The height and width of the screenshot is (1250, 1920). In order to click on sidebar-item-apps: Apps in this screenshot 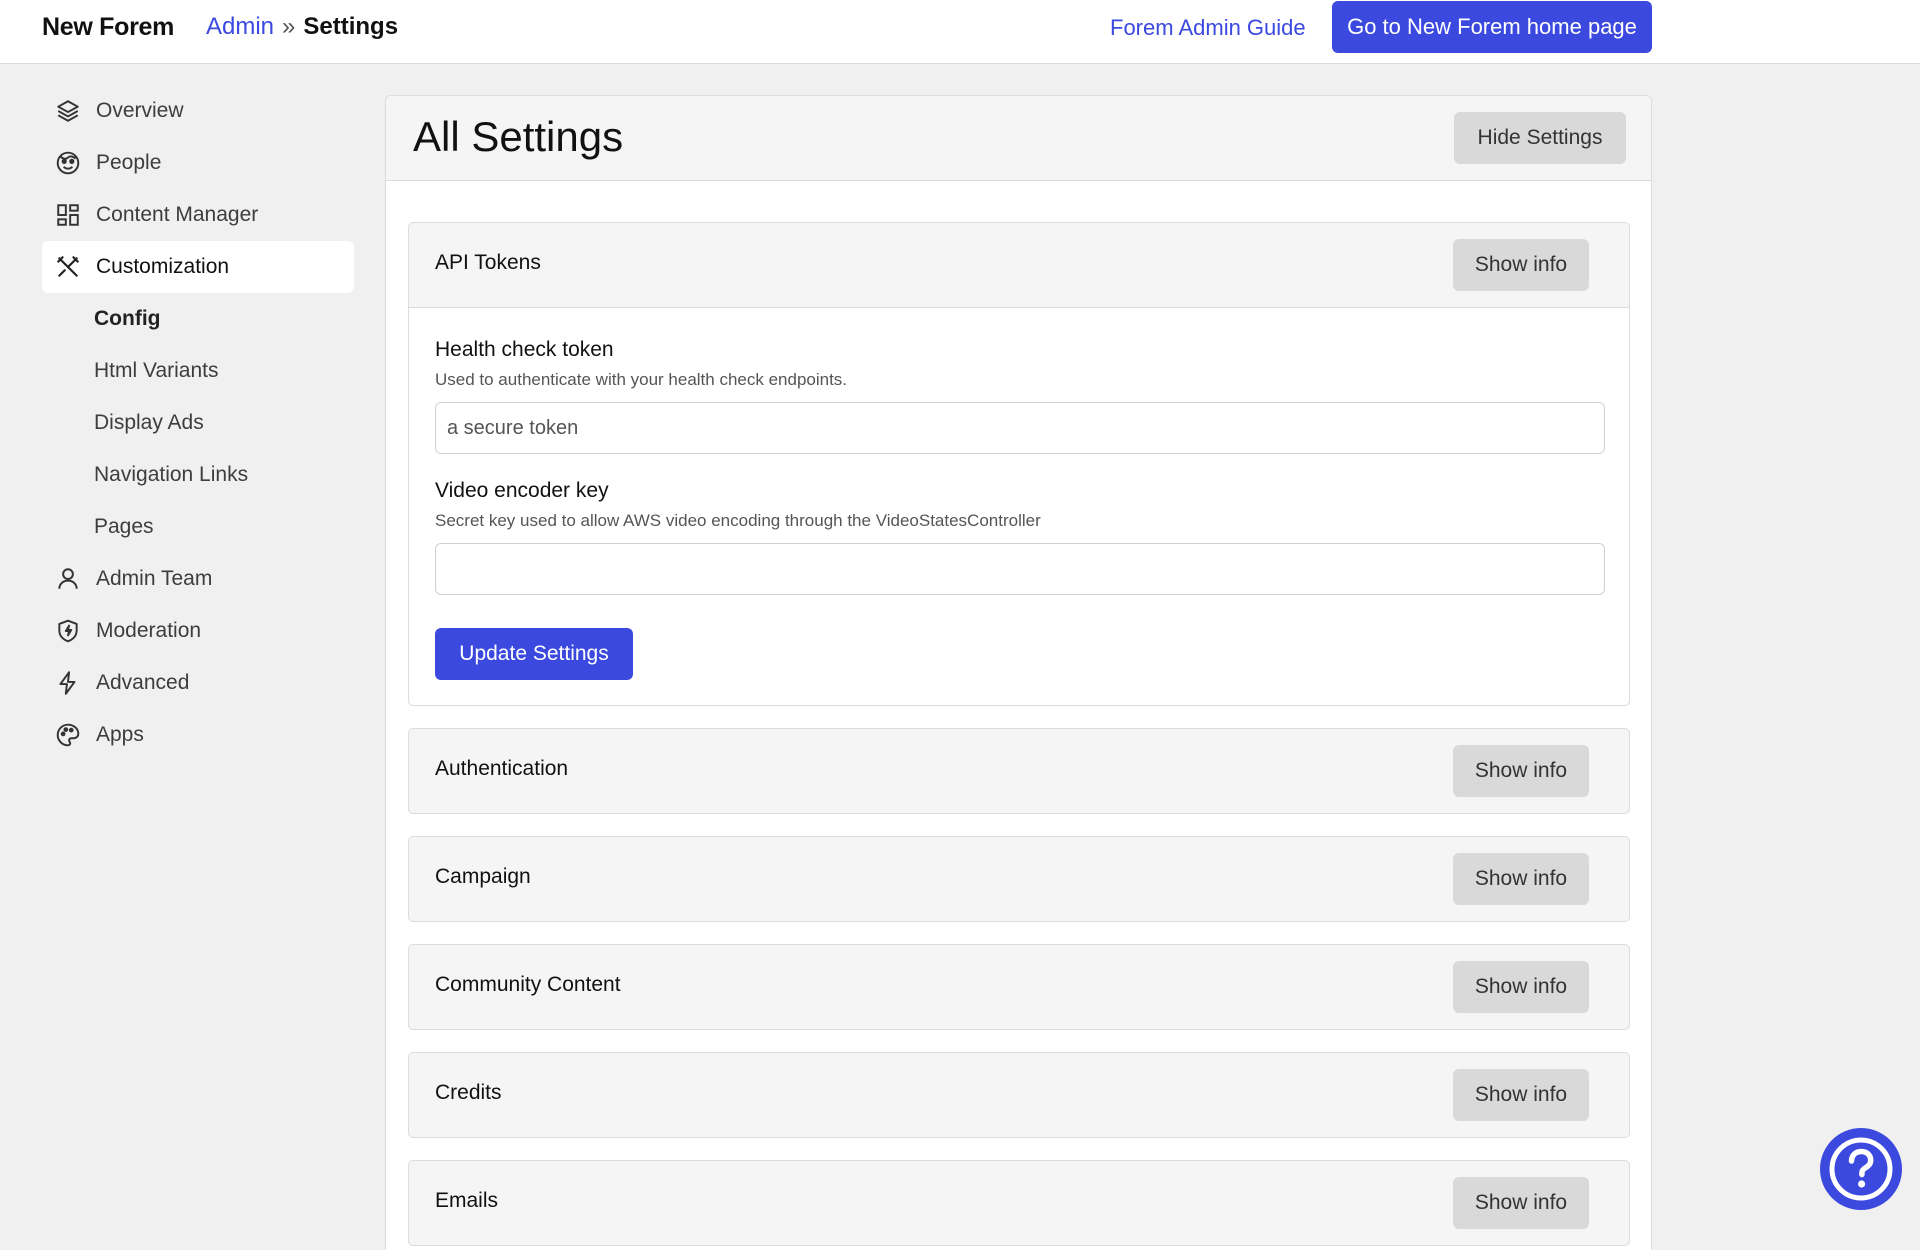, I will do `click(198, 735)`.